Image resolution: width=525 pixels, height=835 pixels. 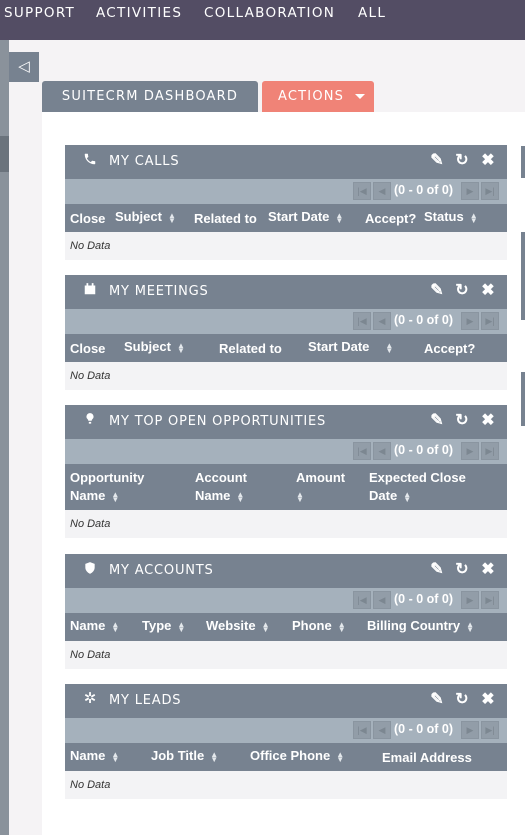 What do you see at coordinates (238, 626) in the screenshot?
I see `column-header-sortable: Website ▲ ▼` at bounding box center [238, 626].